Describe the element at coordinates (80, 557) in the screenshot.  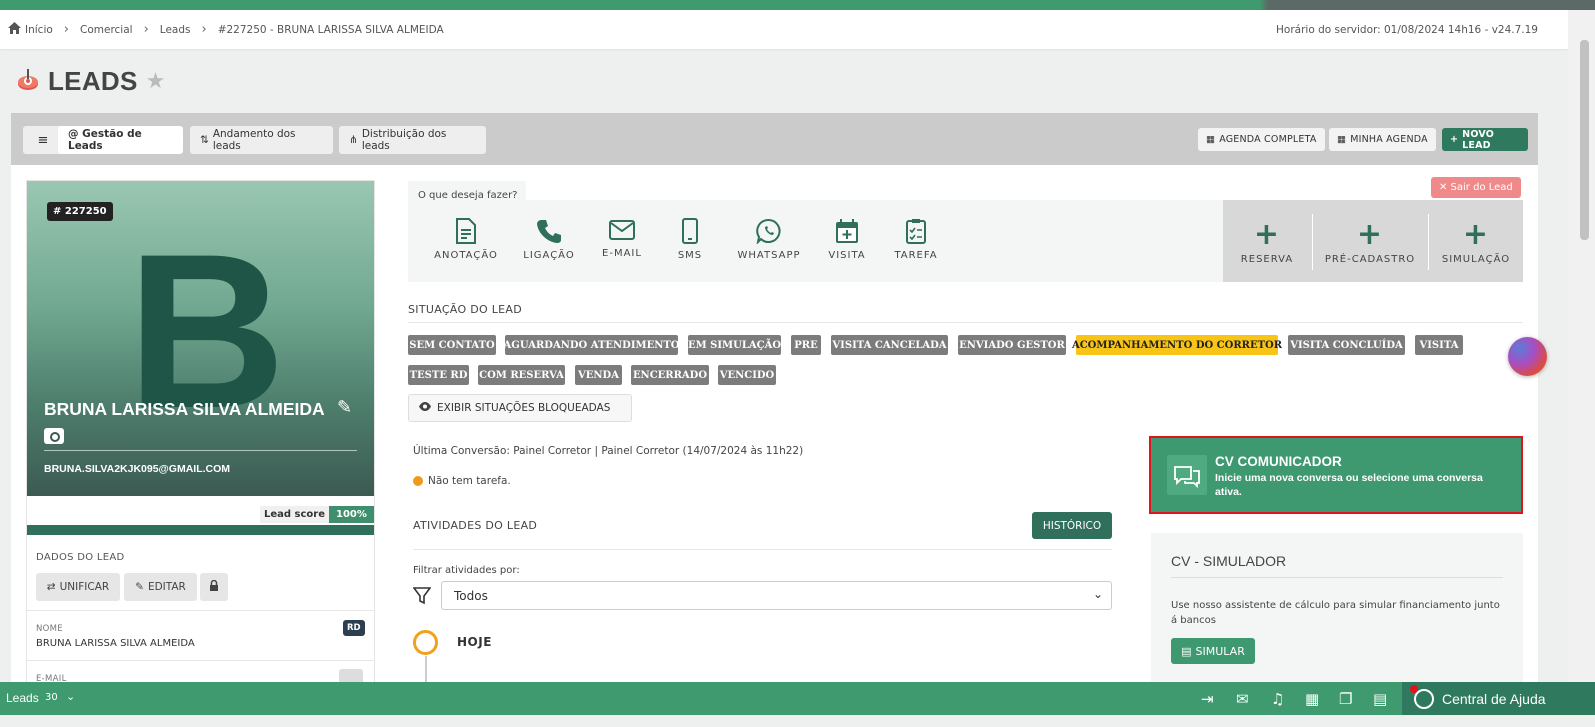
I see `dados-do-lead-header: DADOS DO LEAD` at that location.